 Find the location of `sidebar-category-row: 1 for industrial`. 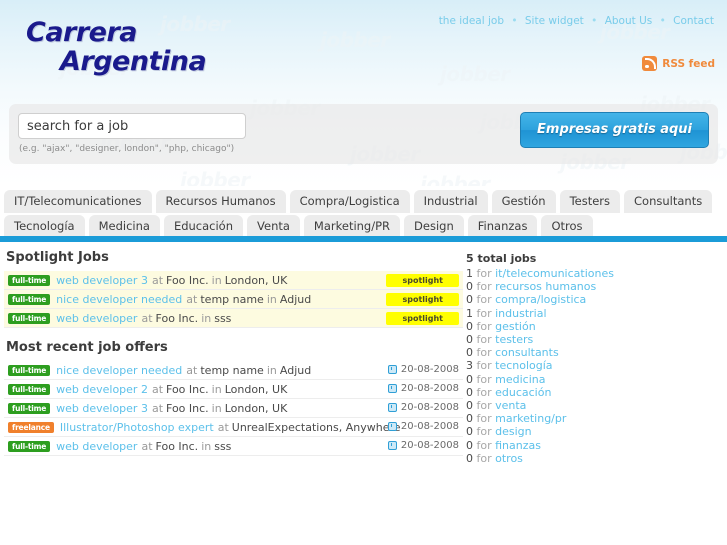

sidebar-category-row: 1 for industrial is located at coordinates (595, 313).